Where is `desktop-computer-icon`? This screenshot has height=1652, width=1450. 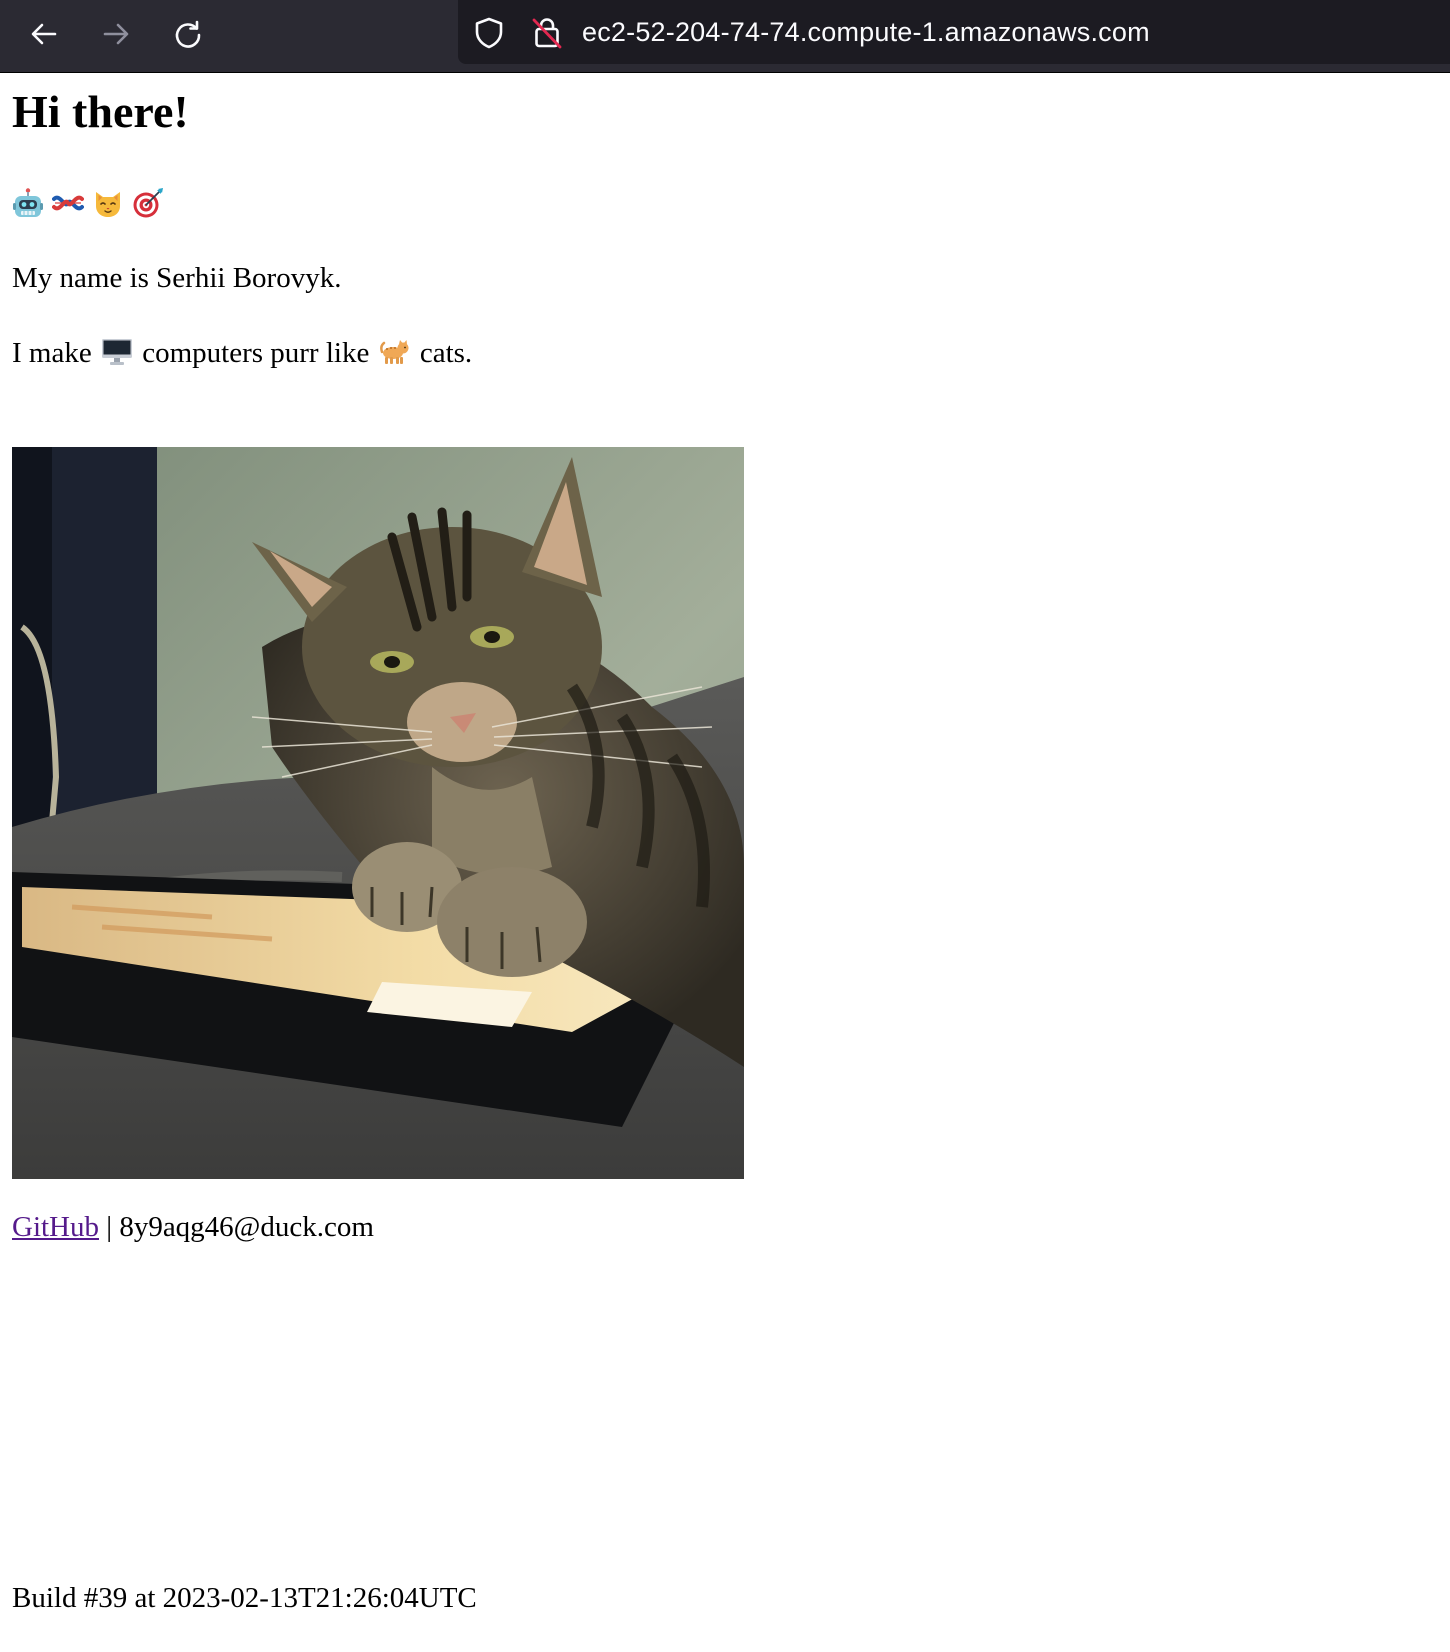
desktop-computer-icon is located at coordinates (116, 352).